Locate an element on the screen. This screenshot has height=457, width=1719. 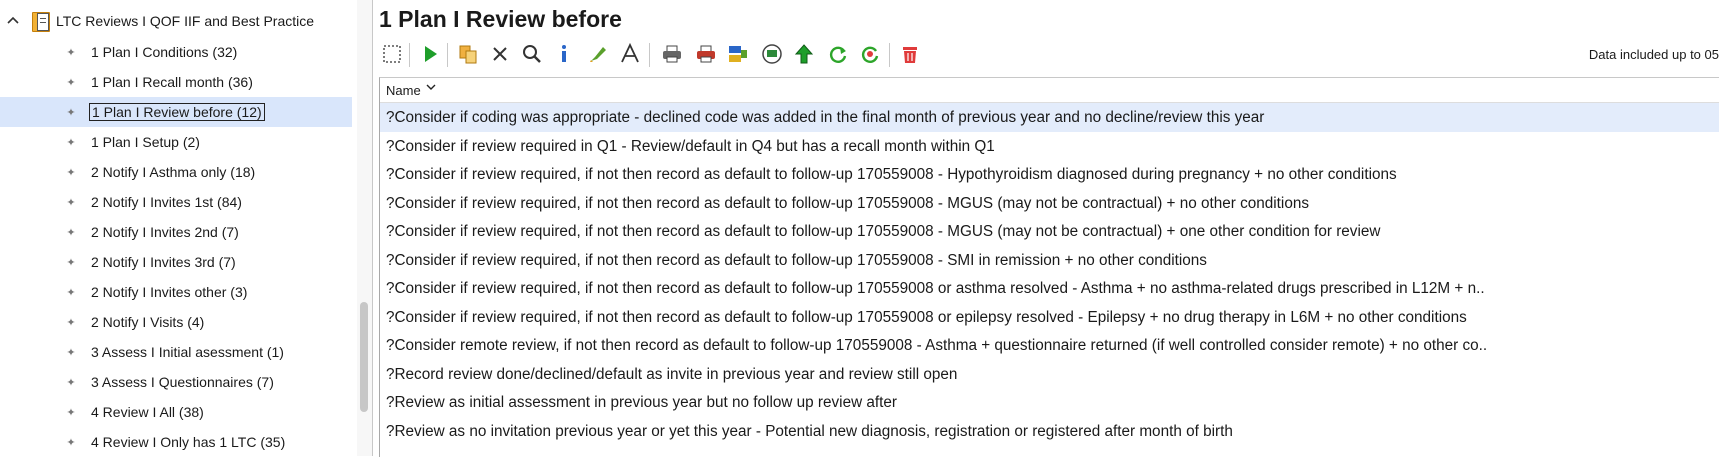
page-title: 1 Plan I Review before is located at coordinates (500, 19).